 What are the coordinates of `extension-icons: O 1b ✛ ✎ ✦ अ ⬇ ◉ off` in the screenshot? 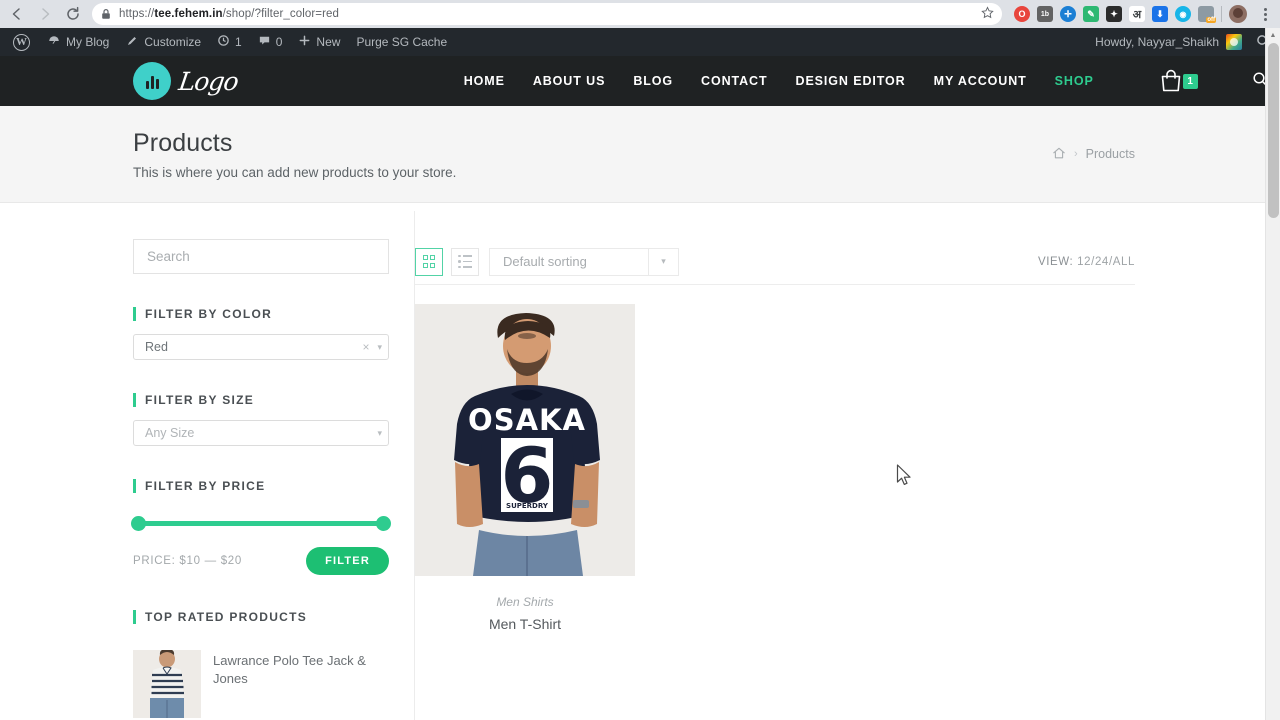 It's located at (1141, 14).